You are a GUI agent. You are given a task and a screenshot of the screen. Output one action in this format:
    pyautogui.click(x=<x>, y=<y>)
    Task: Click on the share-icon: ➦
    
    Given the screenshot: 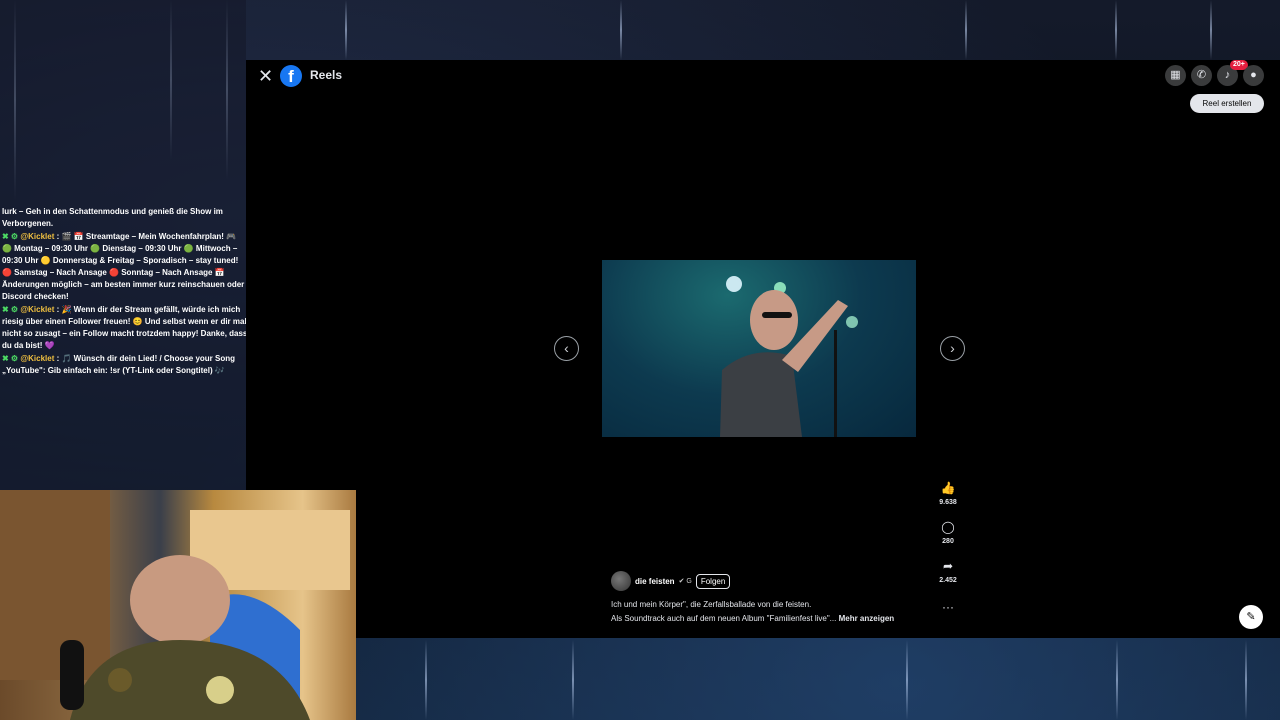 What is the action you would take?
    pyautogui.click(x=948, y=566)
    